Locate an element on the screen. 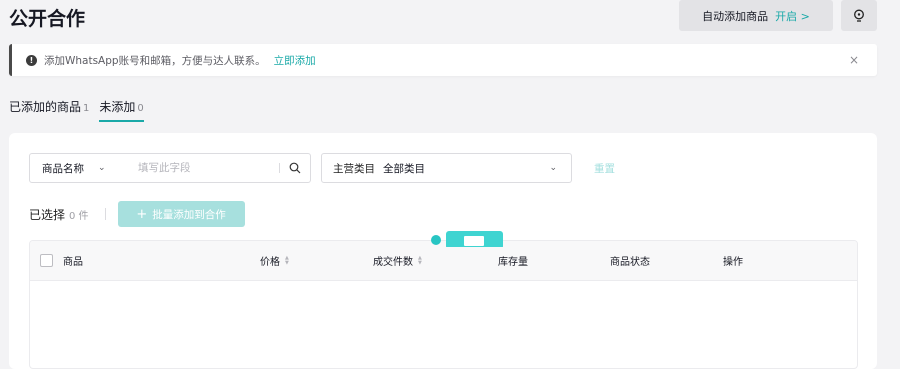 This screenshot has width=900, height=369. select-all-checkbox is located at coordinates (46, 260).